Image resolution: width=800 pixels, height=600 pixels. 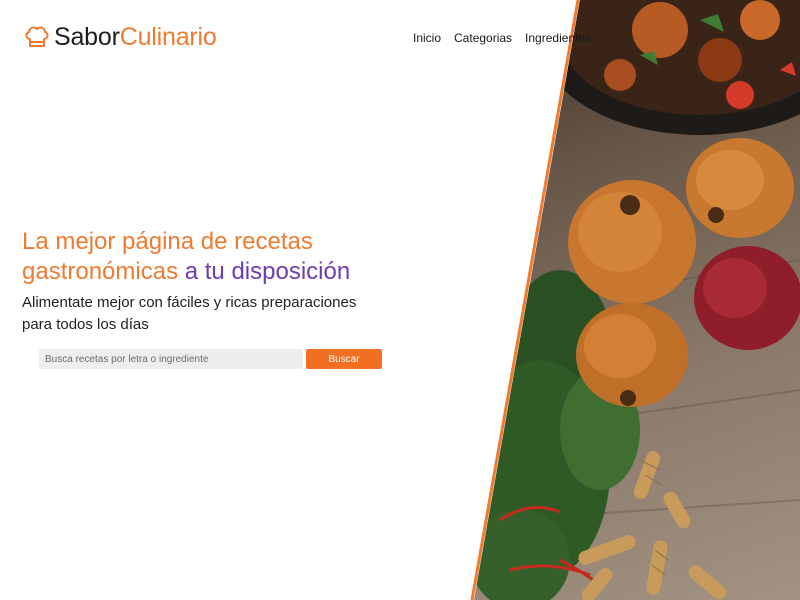 I want to click on nav-item-categorias: Categorias, so click(x=483, y=38).